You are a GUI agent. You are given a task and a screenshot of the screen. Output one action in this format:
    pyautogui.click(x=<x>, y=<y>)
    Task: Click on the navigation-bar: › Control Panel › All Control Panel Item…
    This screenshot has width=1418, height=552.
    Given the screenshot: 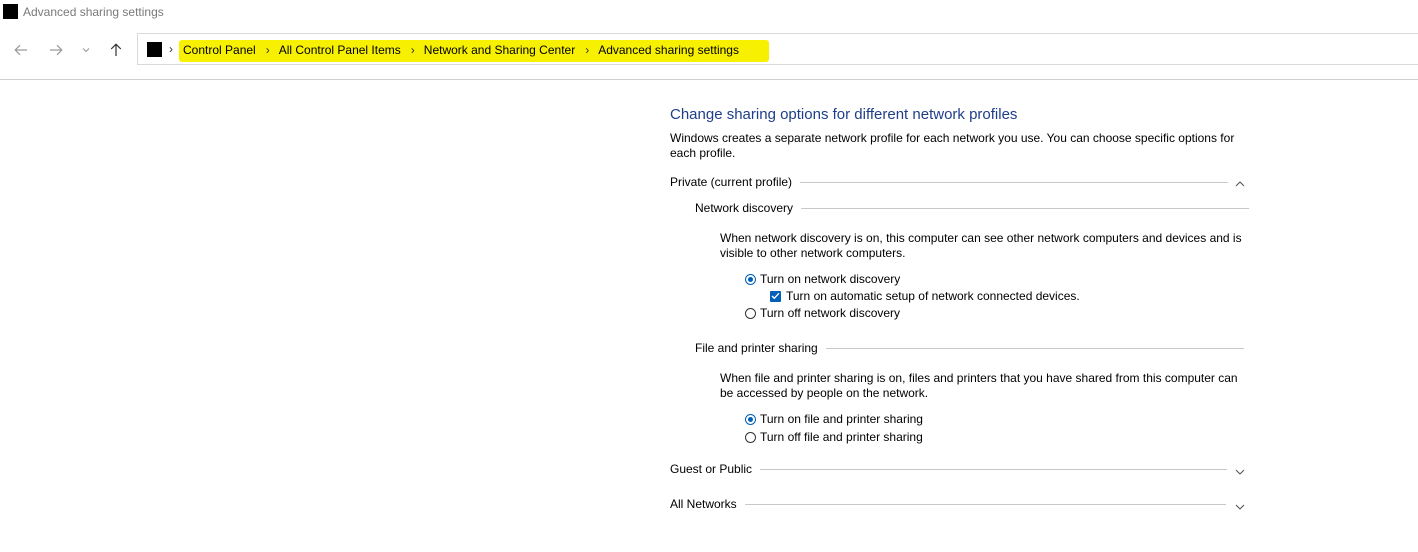 What is the action you would take?
    pyautogui.click(x=709, y=50)
    